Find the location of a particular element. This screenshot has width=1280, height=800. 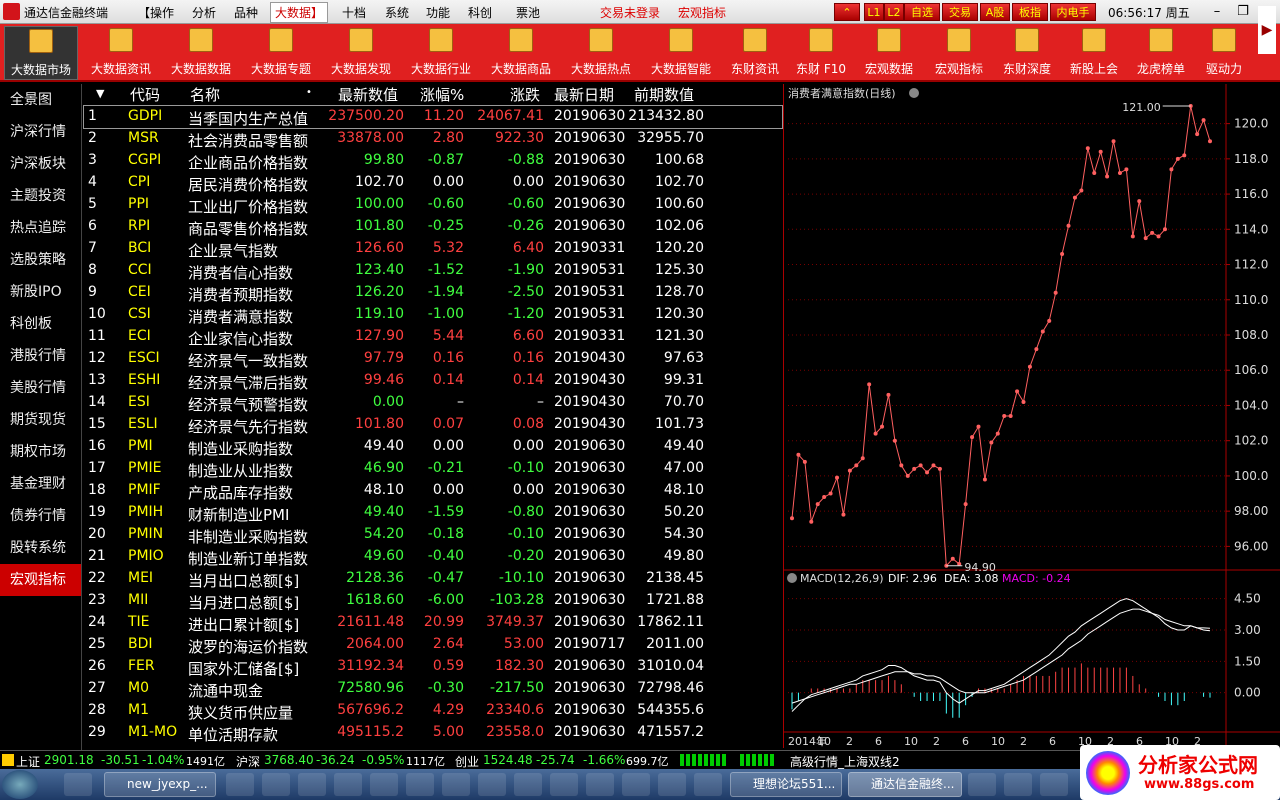

restore-icon: ❐ is located at coordinates (1243, 12).